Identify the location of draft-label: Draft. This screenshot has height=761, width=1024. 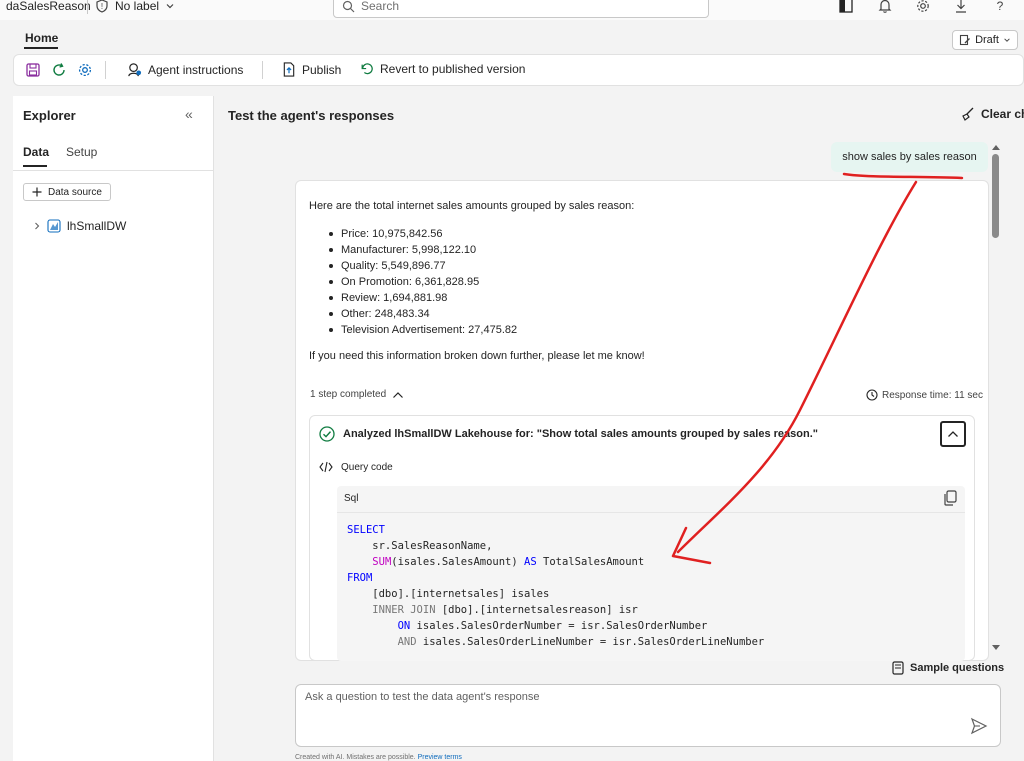
(987, 40).